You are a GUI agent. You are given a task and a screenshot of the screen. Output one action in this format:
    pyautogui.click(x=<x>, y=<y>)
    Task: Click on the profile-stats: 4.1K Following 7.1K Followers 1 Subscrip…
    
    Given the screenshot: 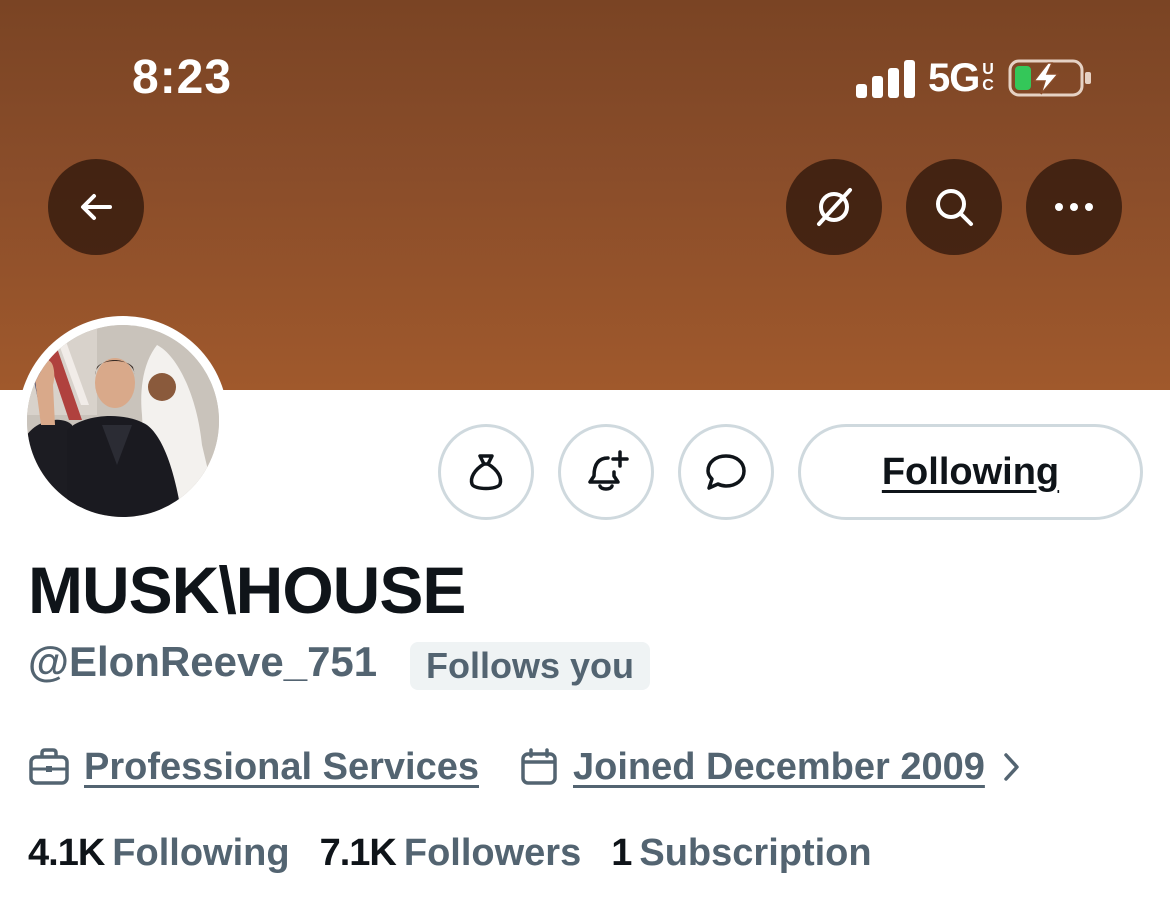 What is the action you would take?
    pyautogui.click(x=465, y=853)
    